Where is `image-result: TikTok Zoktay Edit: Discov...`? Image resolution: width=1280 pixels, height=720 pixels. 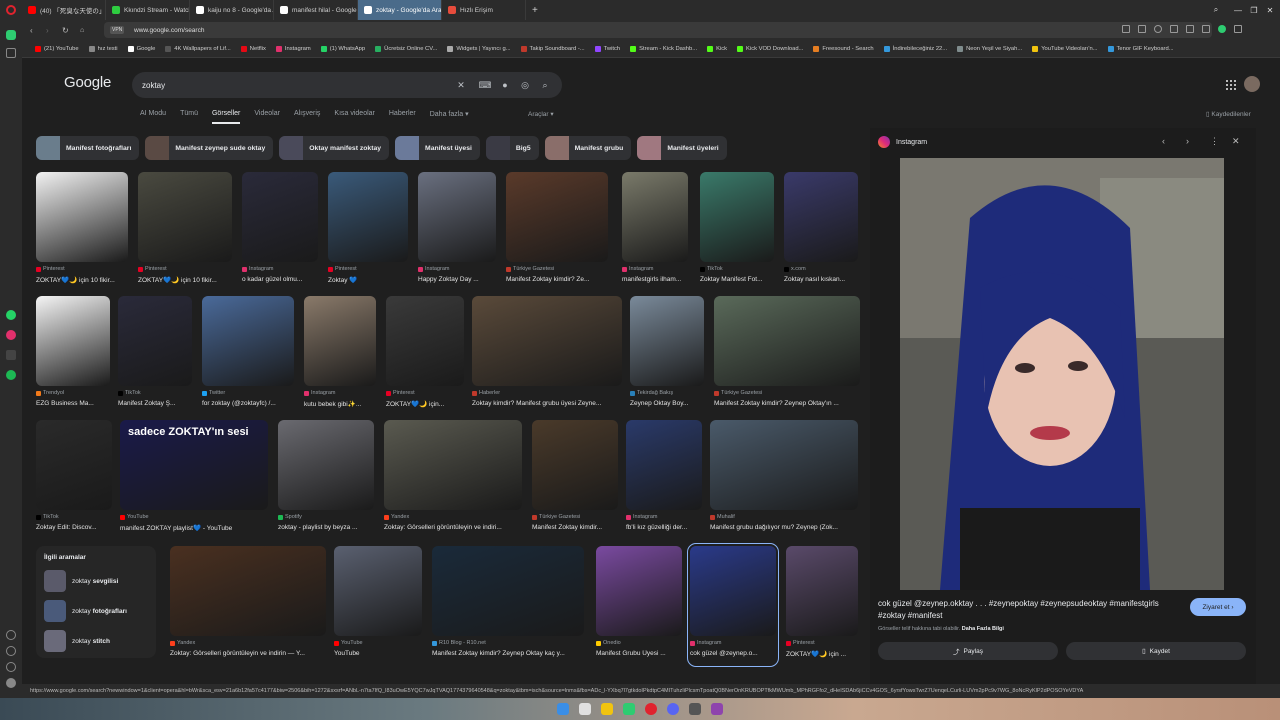
image-result: TikTok Zoktay Edit: Discov... is located at coordinates (74, 479).